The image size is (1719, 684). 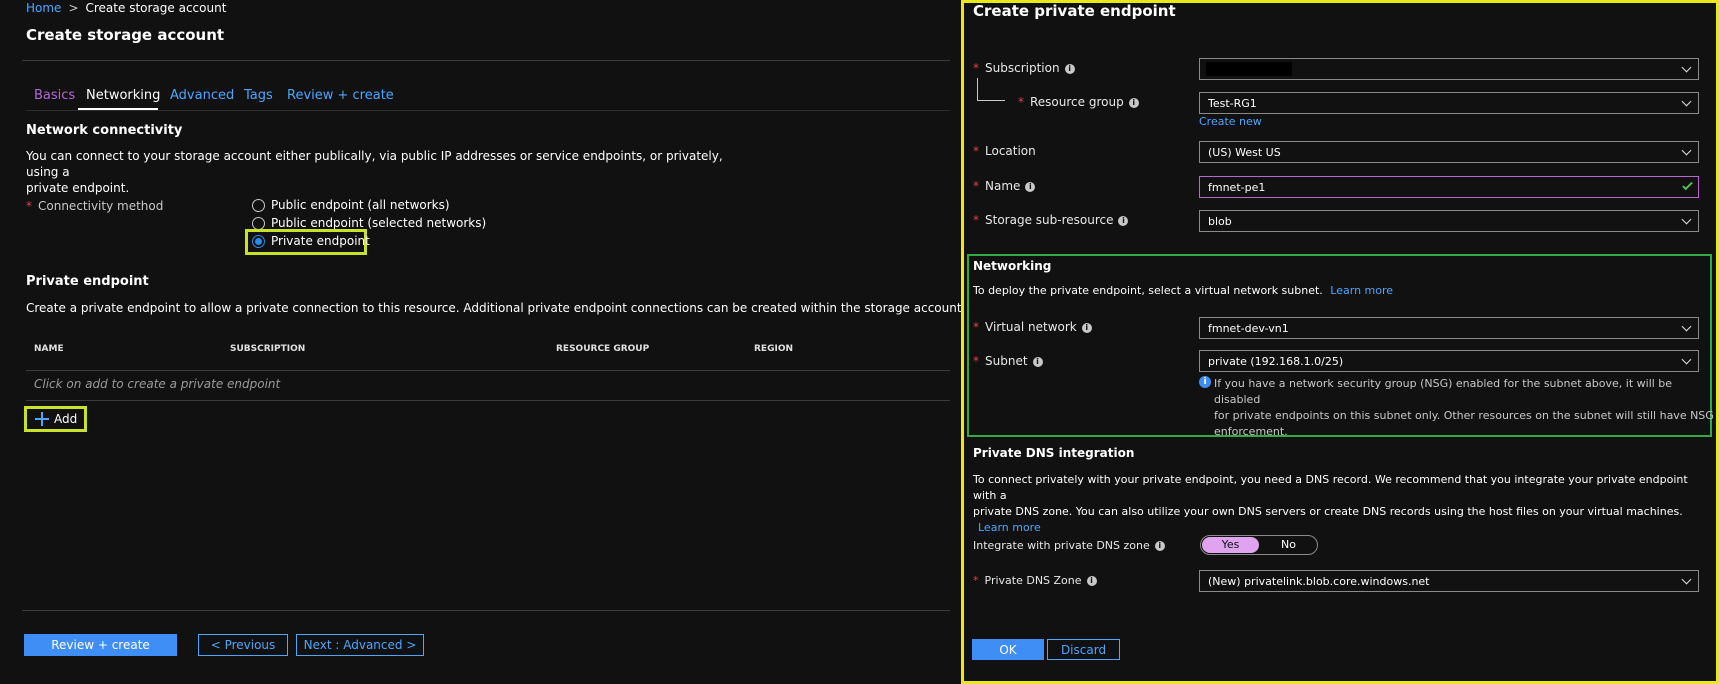 I want to click on tab-tags: Tags, so click(x=258, y=95).